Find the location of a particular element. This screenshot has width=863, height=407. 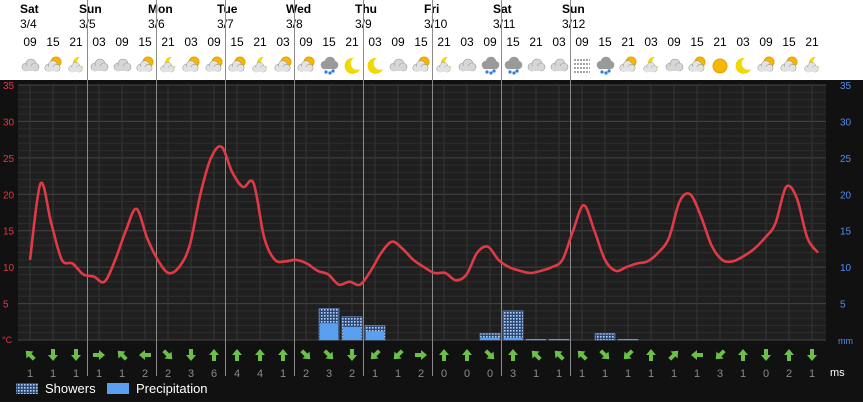

legend: Showers Precipitation is located at coordinates (112, 388).